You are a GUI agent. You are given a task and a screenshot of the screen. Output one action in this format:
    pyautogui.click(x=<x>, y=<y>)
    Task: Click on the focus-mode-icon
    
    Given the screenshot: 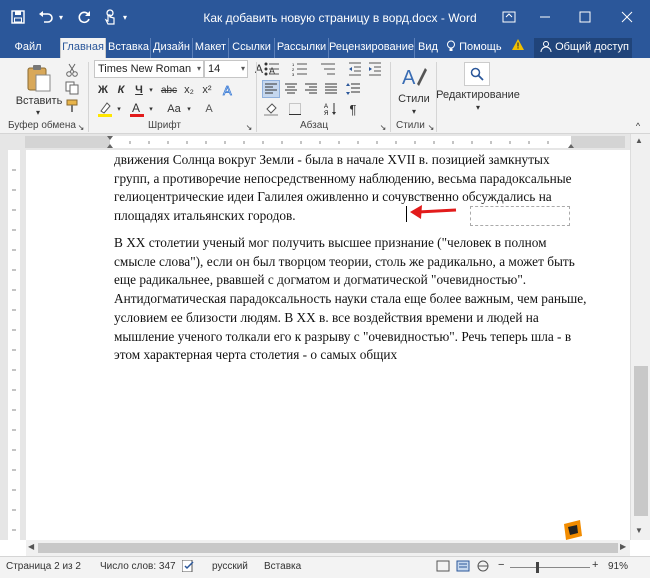 What is the action you would take?
    pyautogui.click(x=443, y=567)
    